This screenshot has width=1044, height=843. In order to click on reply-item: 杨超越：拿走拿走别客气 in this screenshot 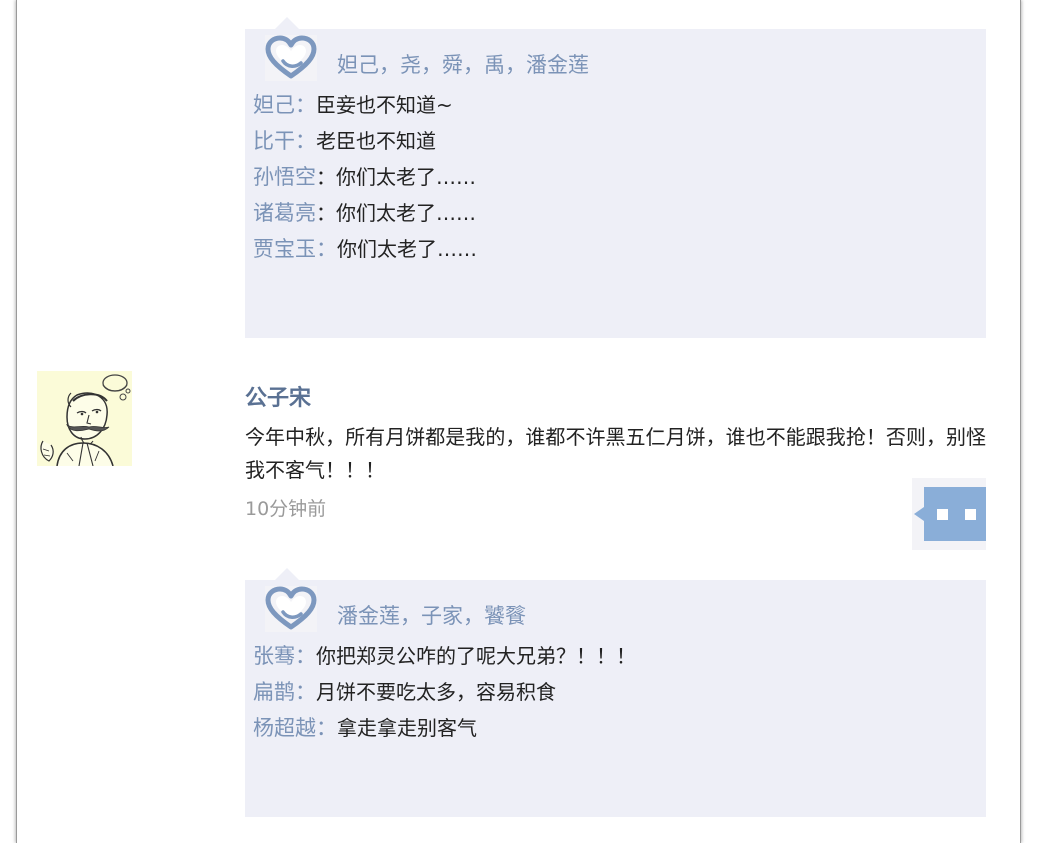, I will do `click(444, 732)`.